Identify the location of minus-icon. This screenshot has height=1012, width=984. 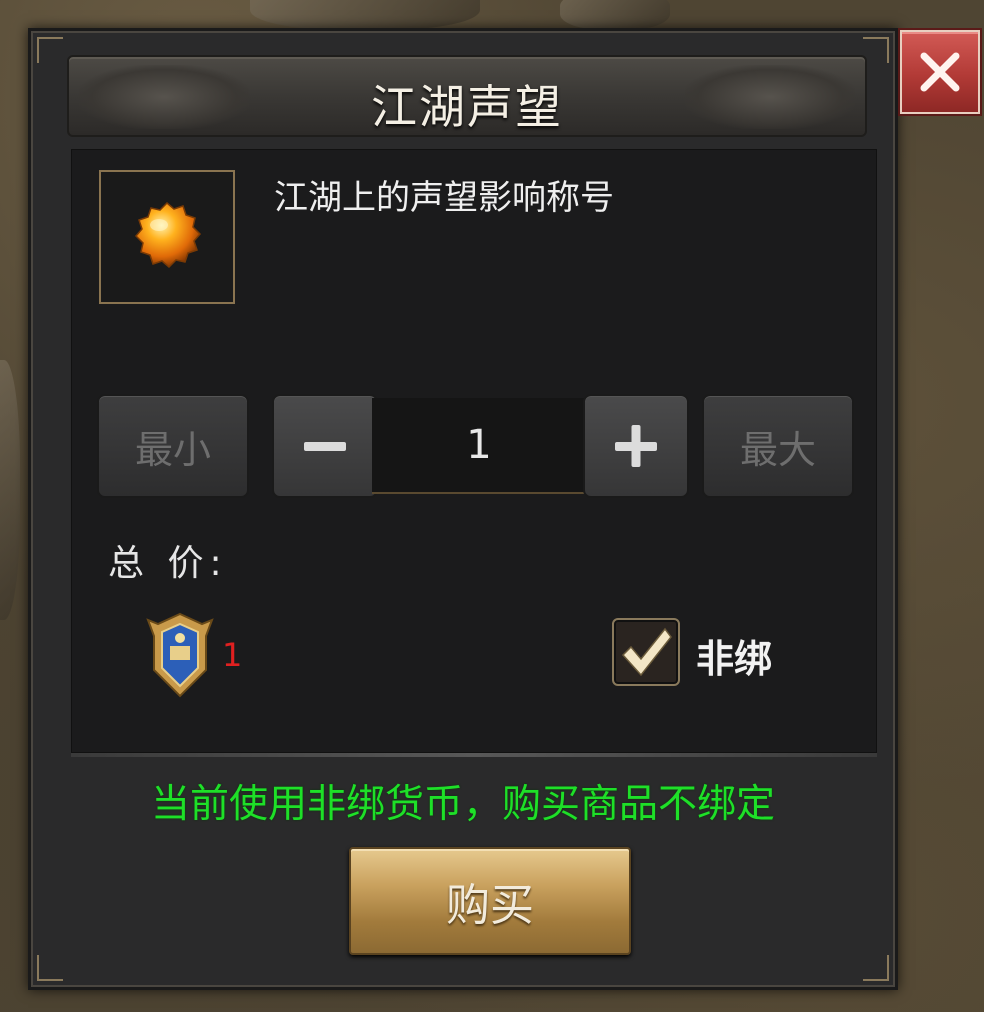
(325, 446).